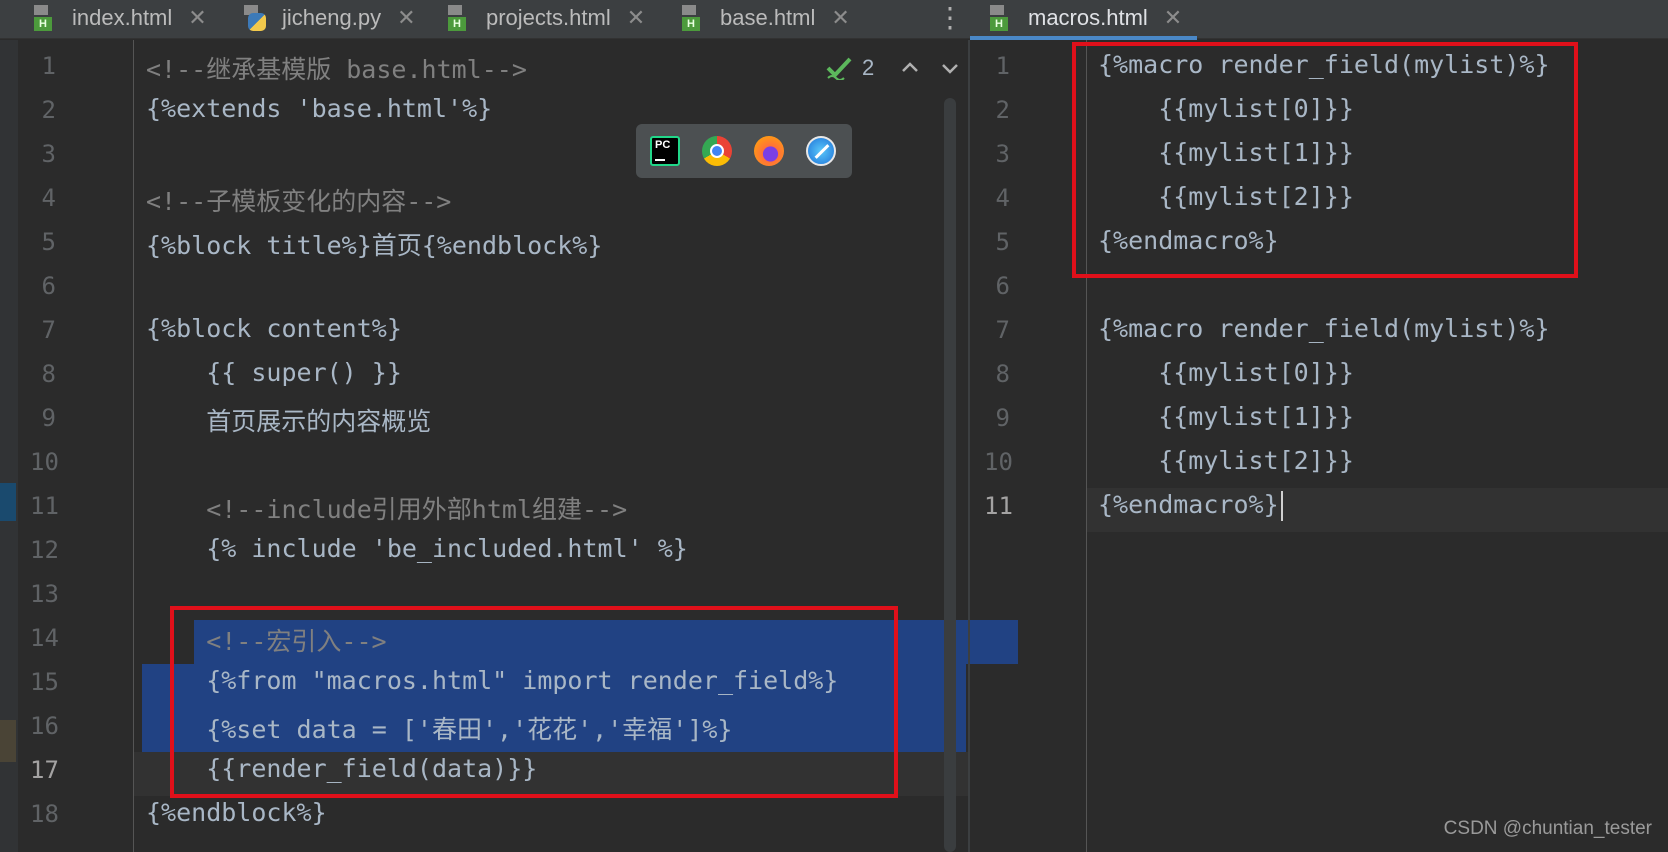  I want to click on firefox-icon, so click(769, 151).